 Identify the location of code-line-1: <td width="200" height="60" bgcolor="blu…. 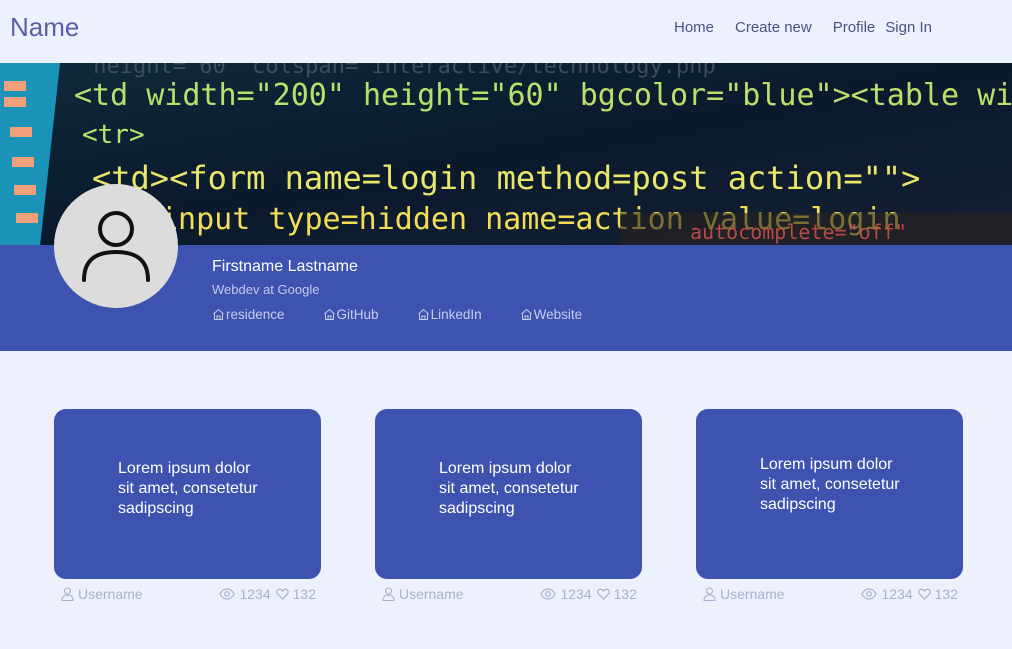
(543, 95).